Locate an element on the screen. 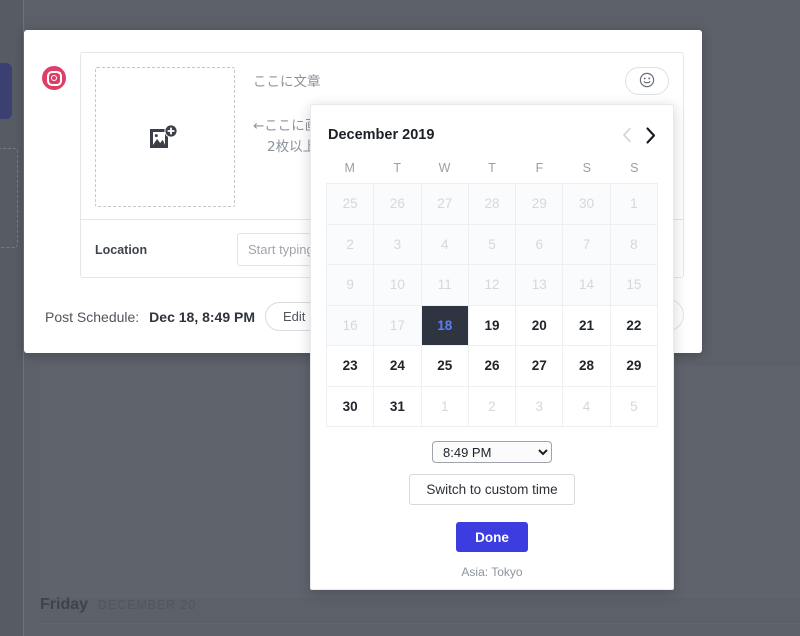  day-name: Friday is located at coordinates (64, 604).